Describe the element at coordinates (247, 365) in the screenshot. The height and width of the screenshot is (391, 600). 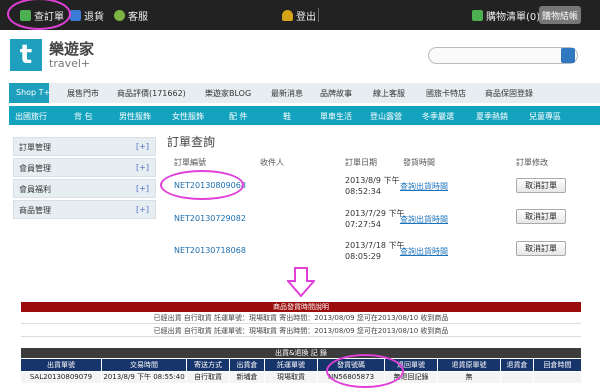
I see `records-col-header: 出貨倉` at that location.